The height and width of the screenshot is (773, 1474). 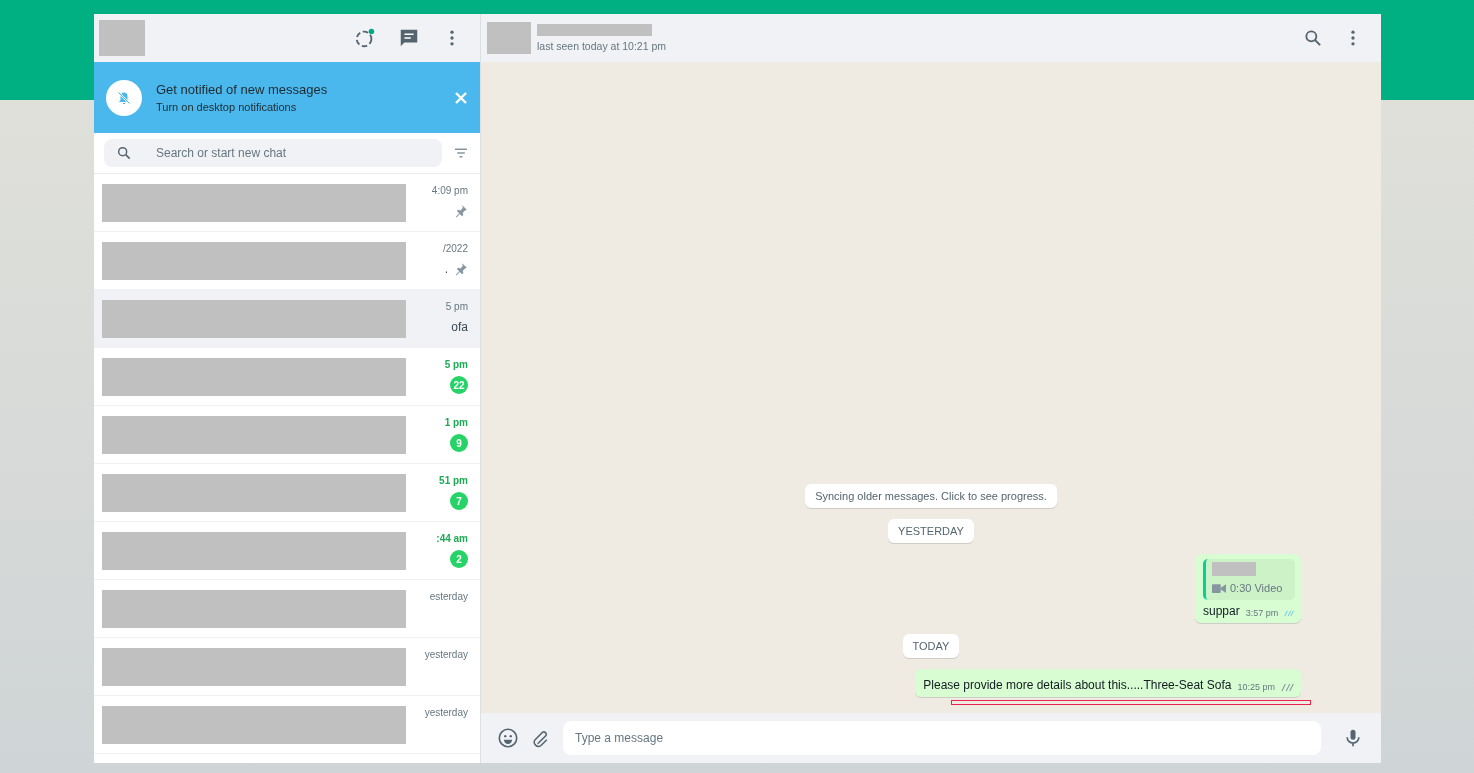 I want to click on notifications-link: Turn on desktop notifications, so click(x=298, y=107).